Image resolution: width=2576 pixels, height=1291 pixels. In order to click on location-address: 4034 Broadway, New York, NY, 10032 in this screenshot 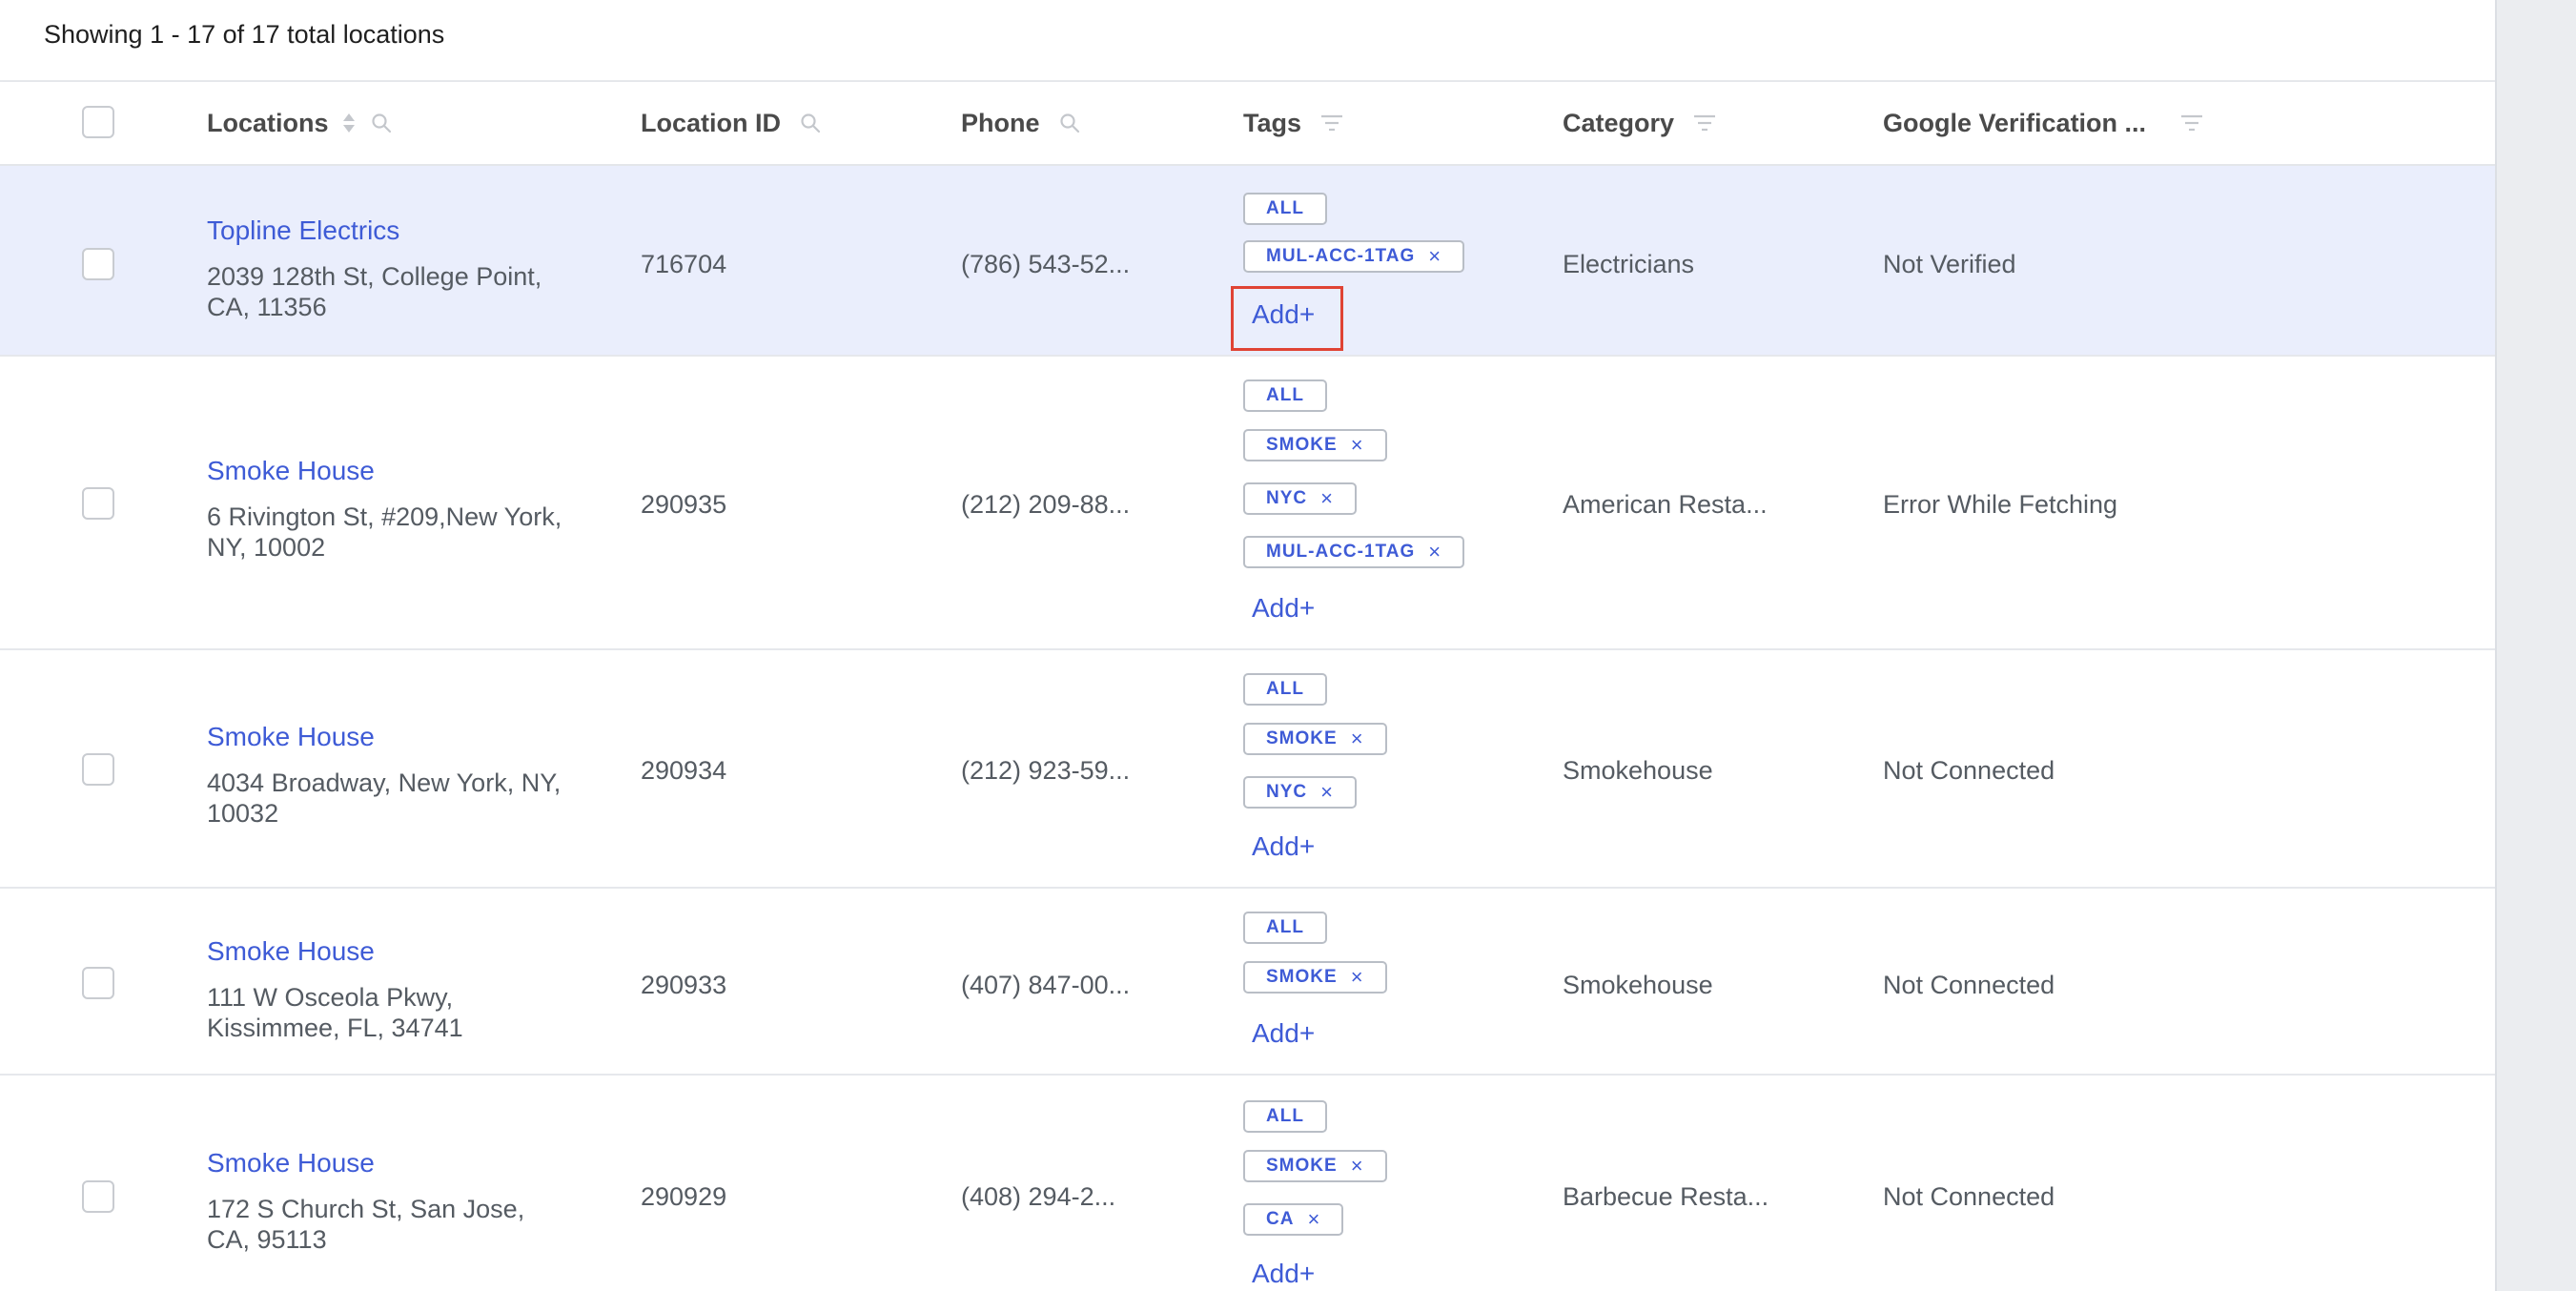, I will do `click(385, 798)`.